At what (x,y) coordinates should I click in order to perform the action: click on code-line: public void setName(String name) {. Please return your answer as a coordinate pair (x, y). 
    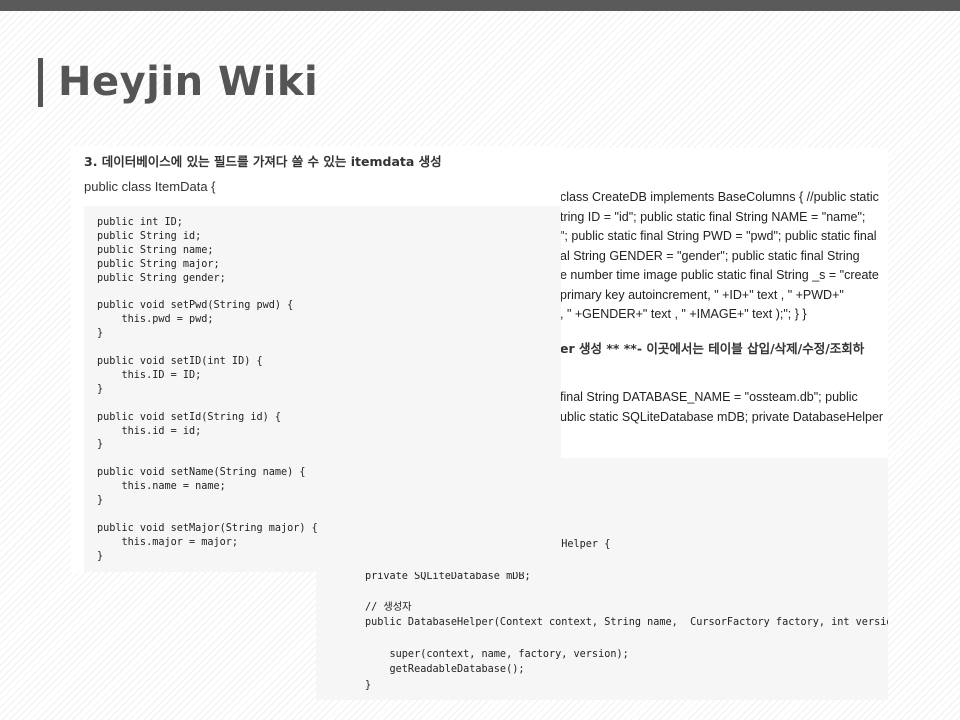
    Looking at the image, I should click on (201, 473).